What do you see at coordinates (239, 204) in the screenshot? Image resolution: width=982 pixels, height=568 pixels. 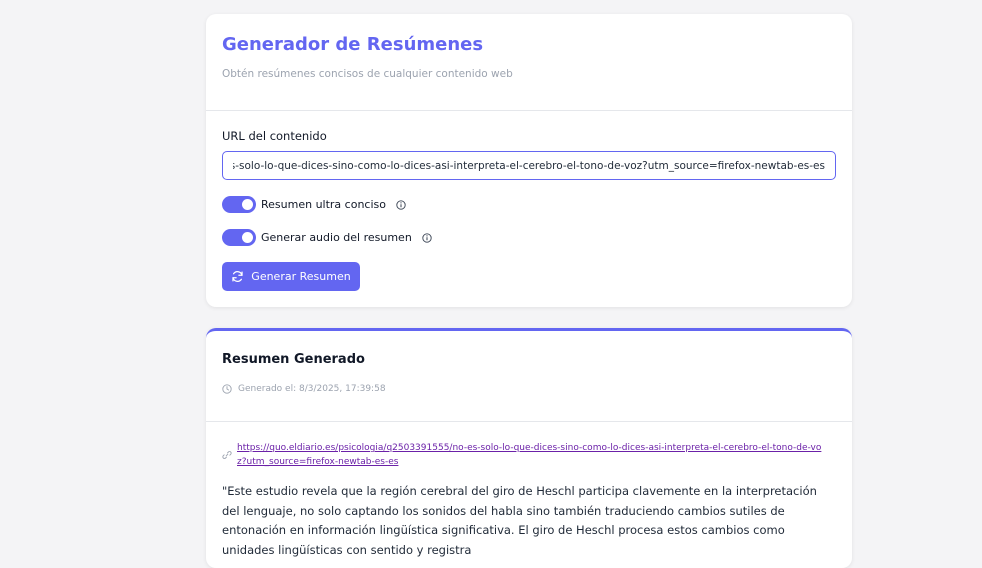 I see `concise-toggle` at bounding box center [239, 204].